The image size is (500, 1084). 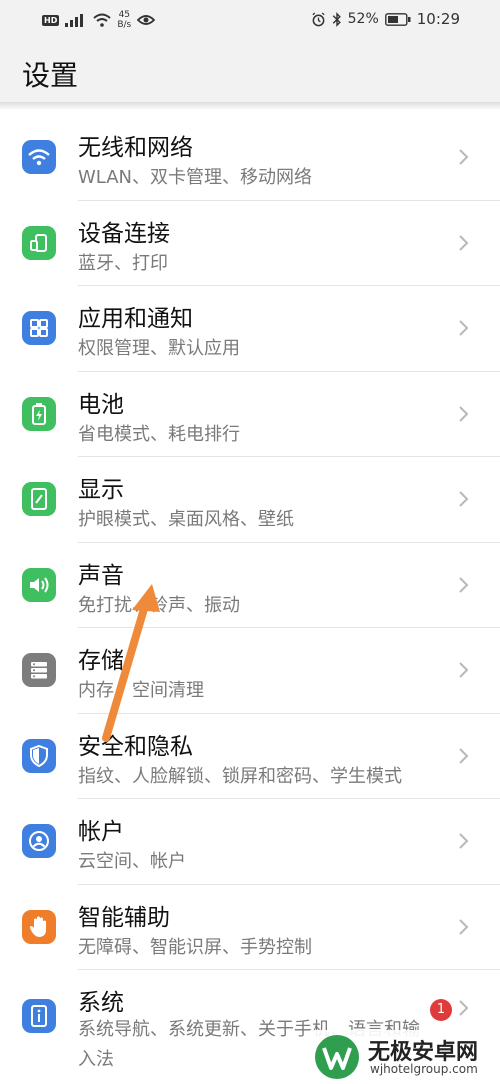 What do you see at coordinates (250, 157) in the screenshot?
I see `settings-item-wireless-network: 无线和网络 WLAN、双卡管理、移动网络` at bounding box center [250, 157].